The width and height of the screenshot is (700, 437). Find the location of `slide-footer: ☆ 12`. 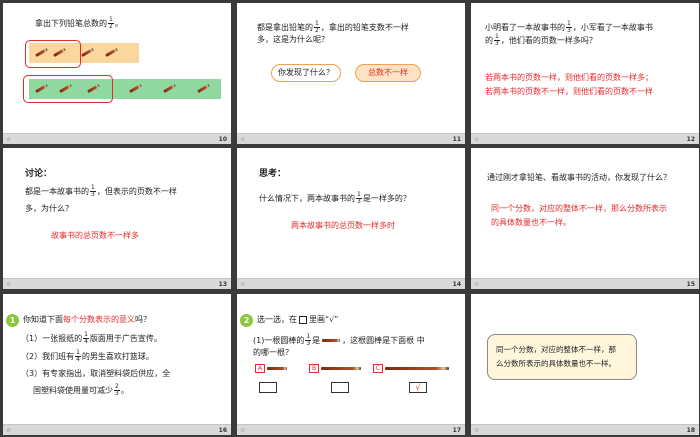

slide-footer: ☆ 12 is located at coordinates (585, 138).